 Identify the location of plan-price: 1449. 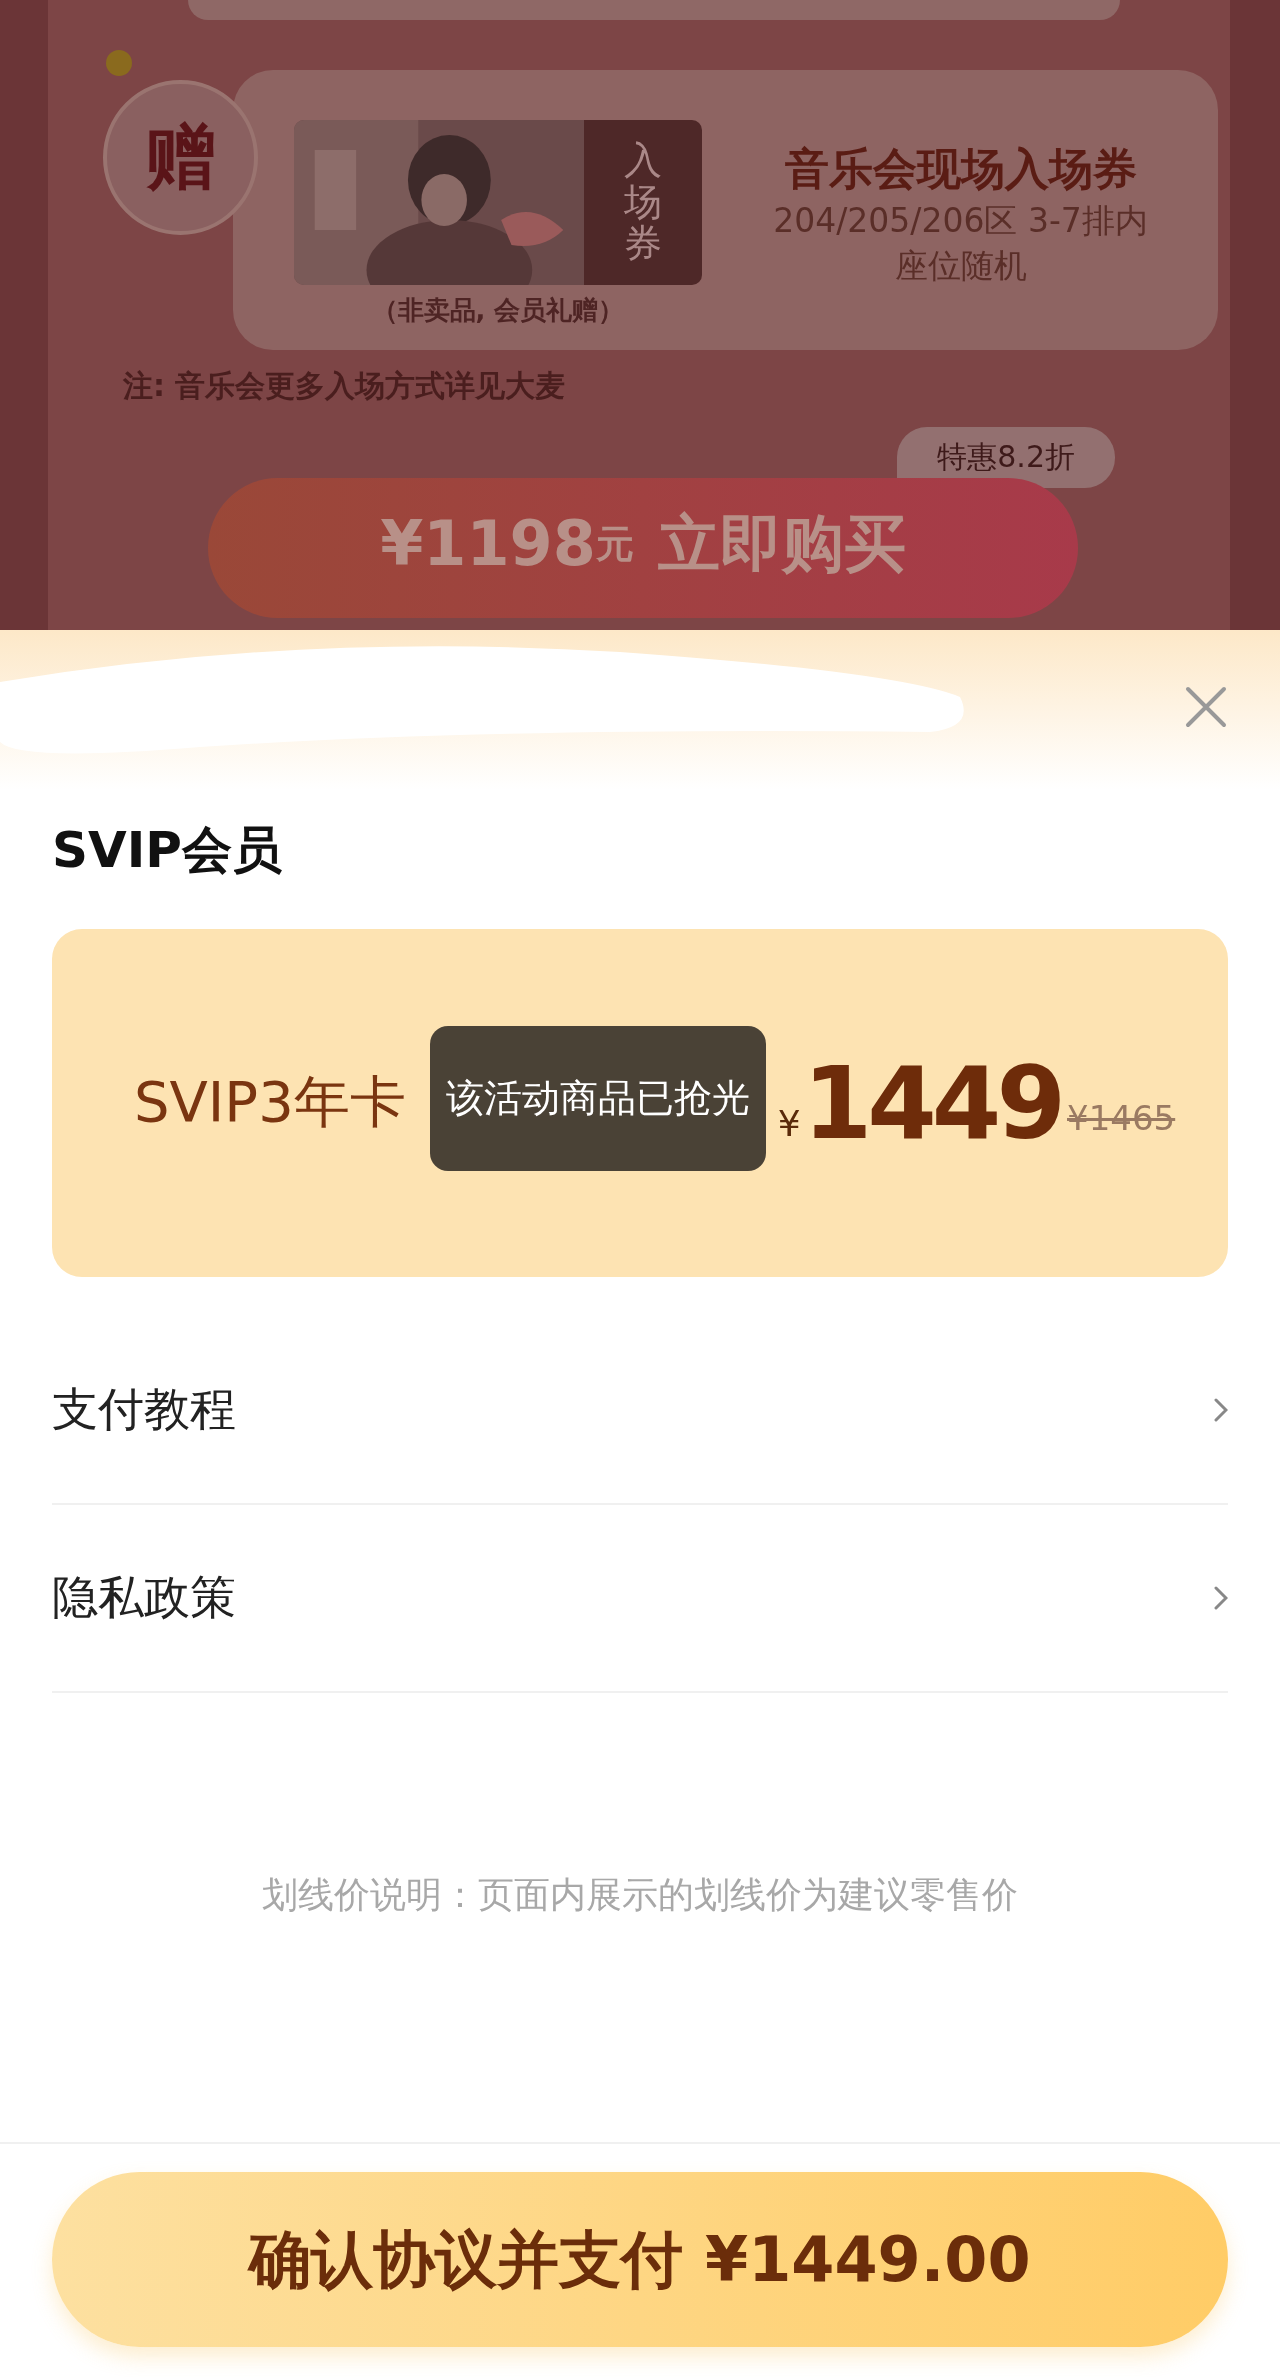
(931, 1103).